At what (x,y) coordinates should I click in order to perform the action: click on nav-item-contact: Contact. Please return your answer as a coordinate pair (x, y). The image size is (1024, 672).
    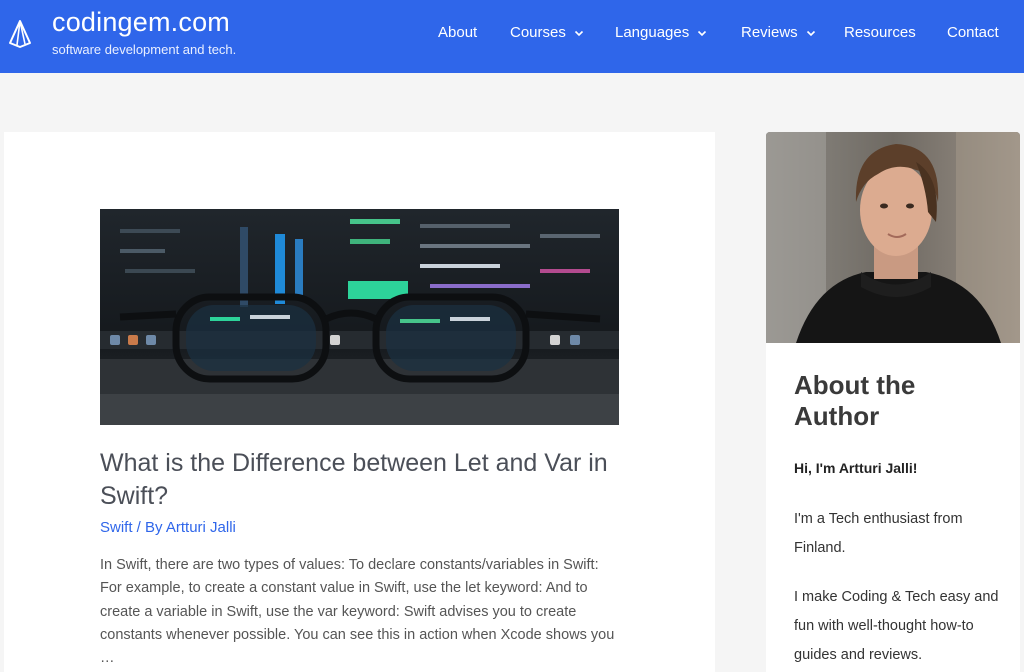
    Looking at the image, I should click on (973, 32).